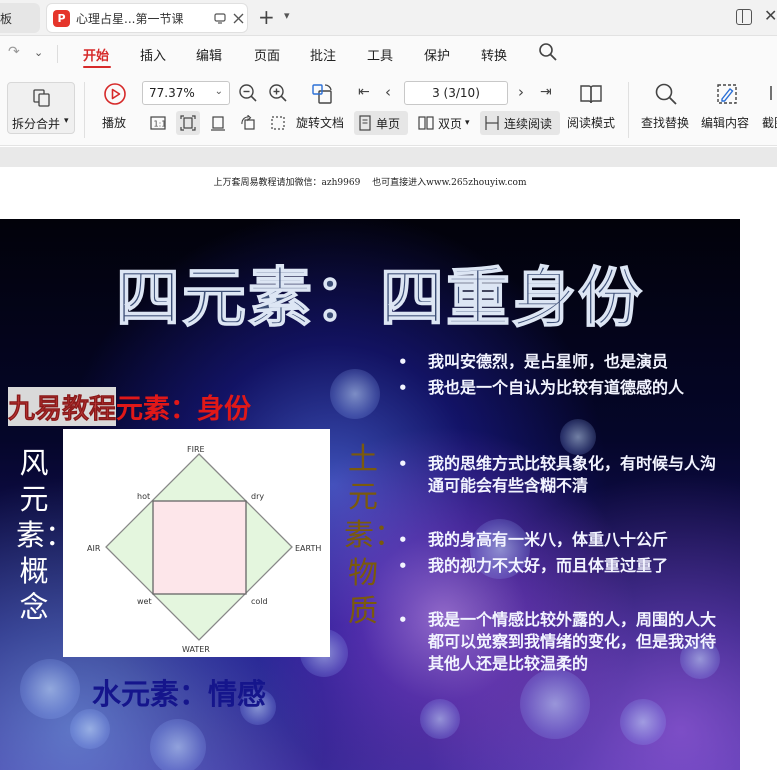 The image size is (777, 770). I want to click on svg-text: 1:1, so click(160, 124).